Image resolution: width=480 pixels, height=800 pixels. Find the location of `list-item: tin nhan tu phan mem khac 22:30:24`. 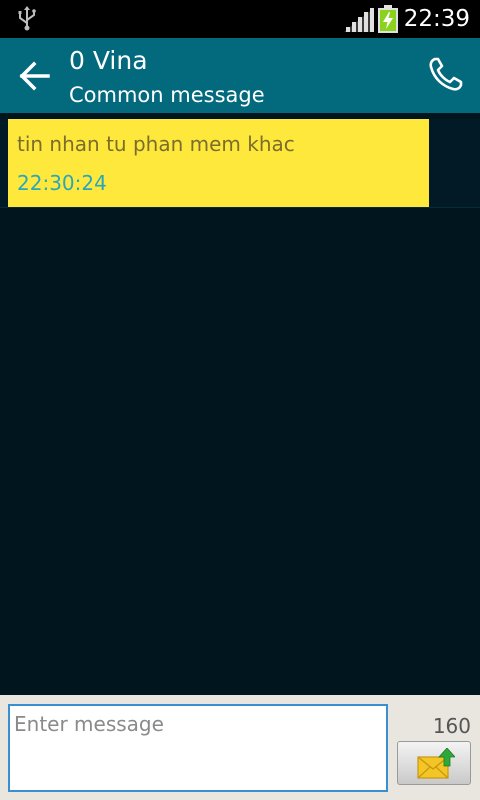

list-item: tin nhan tu phan mem khac 22:30:24 is located at coordinates (240, 163).